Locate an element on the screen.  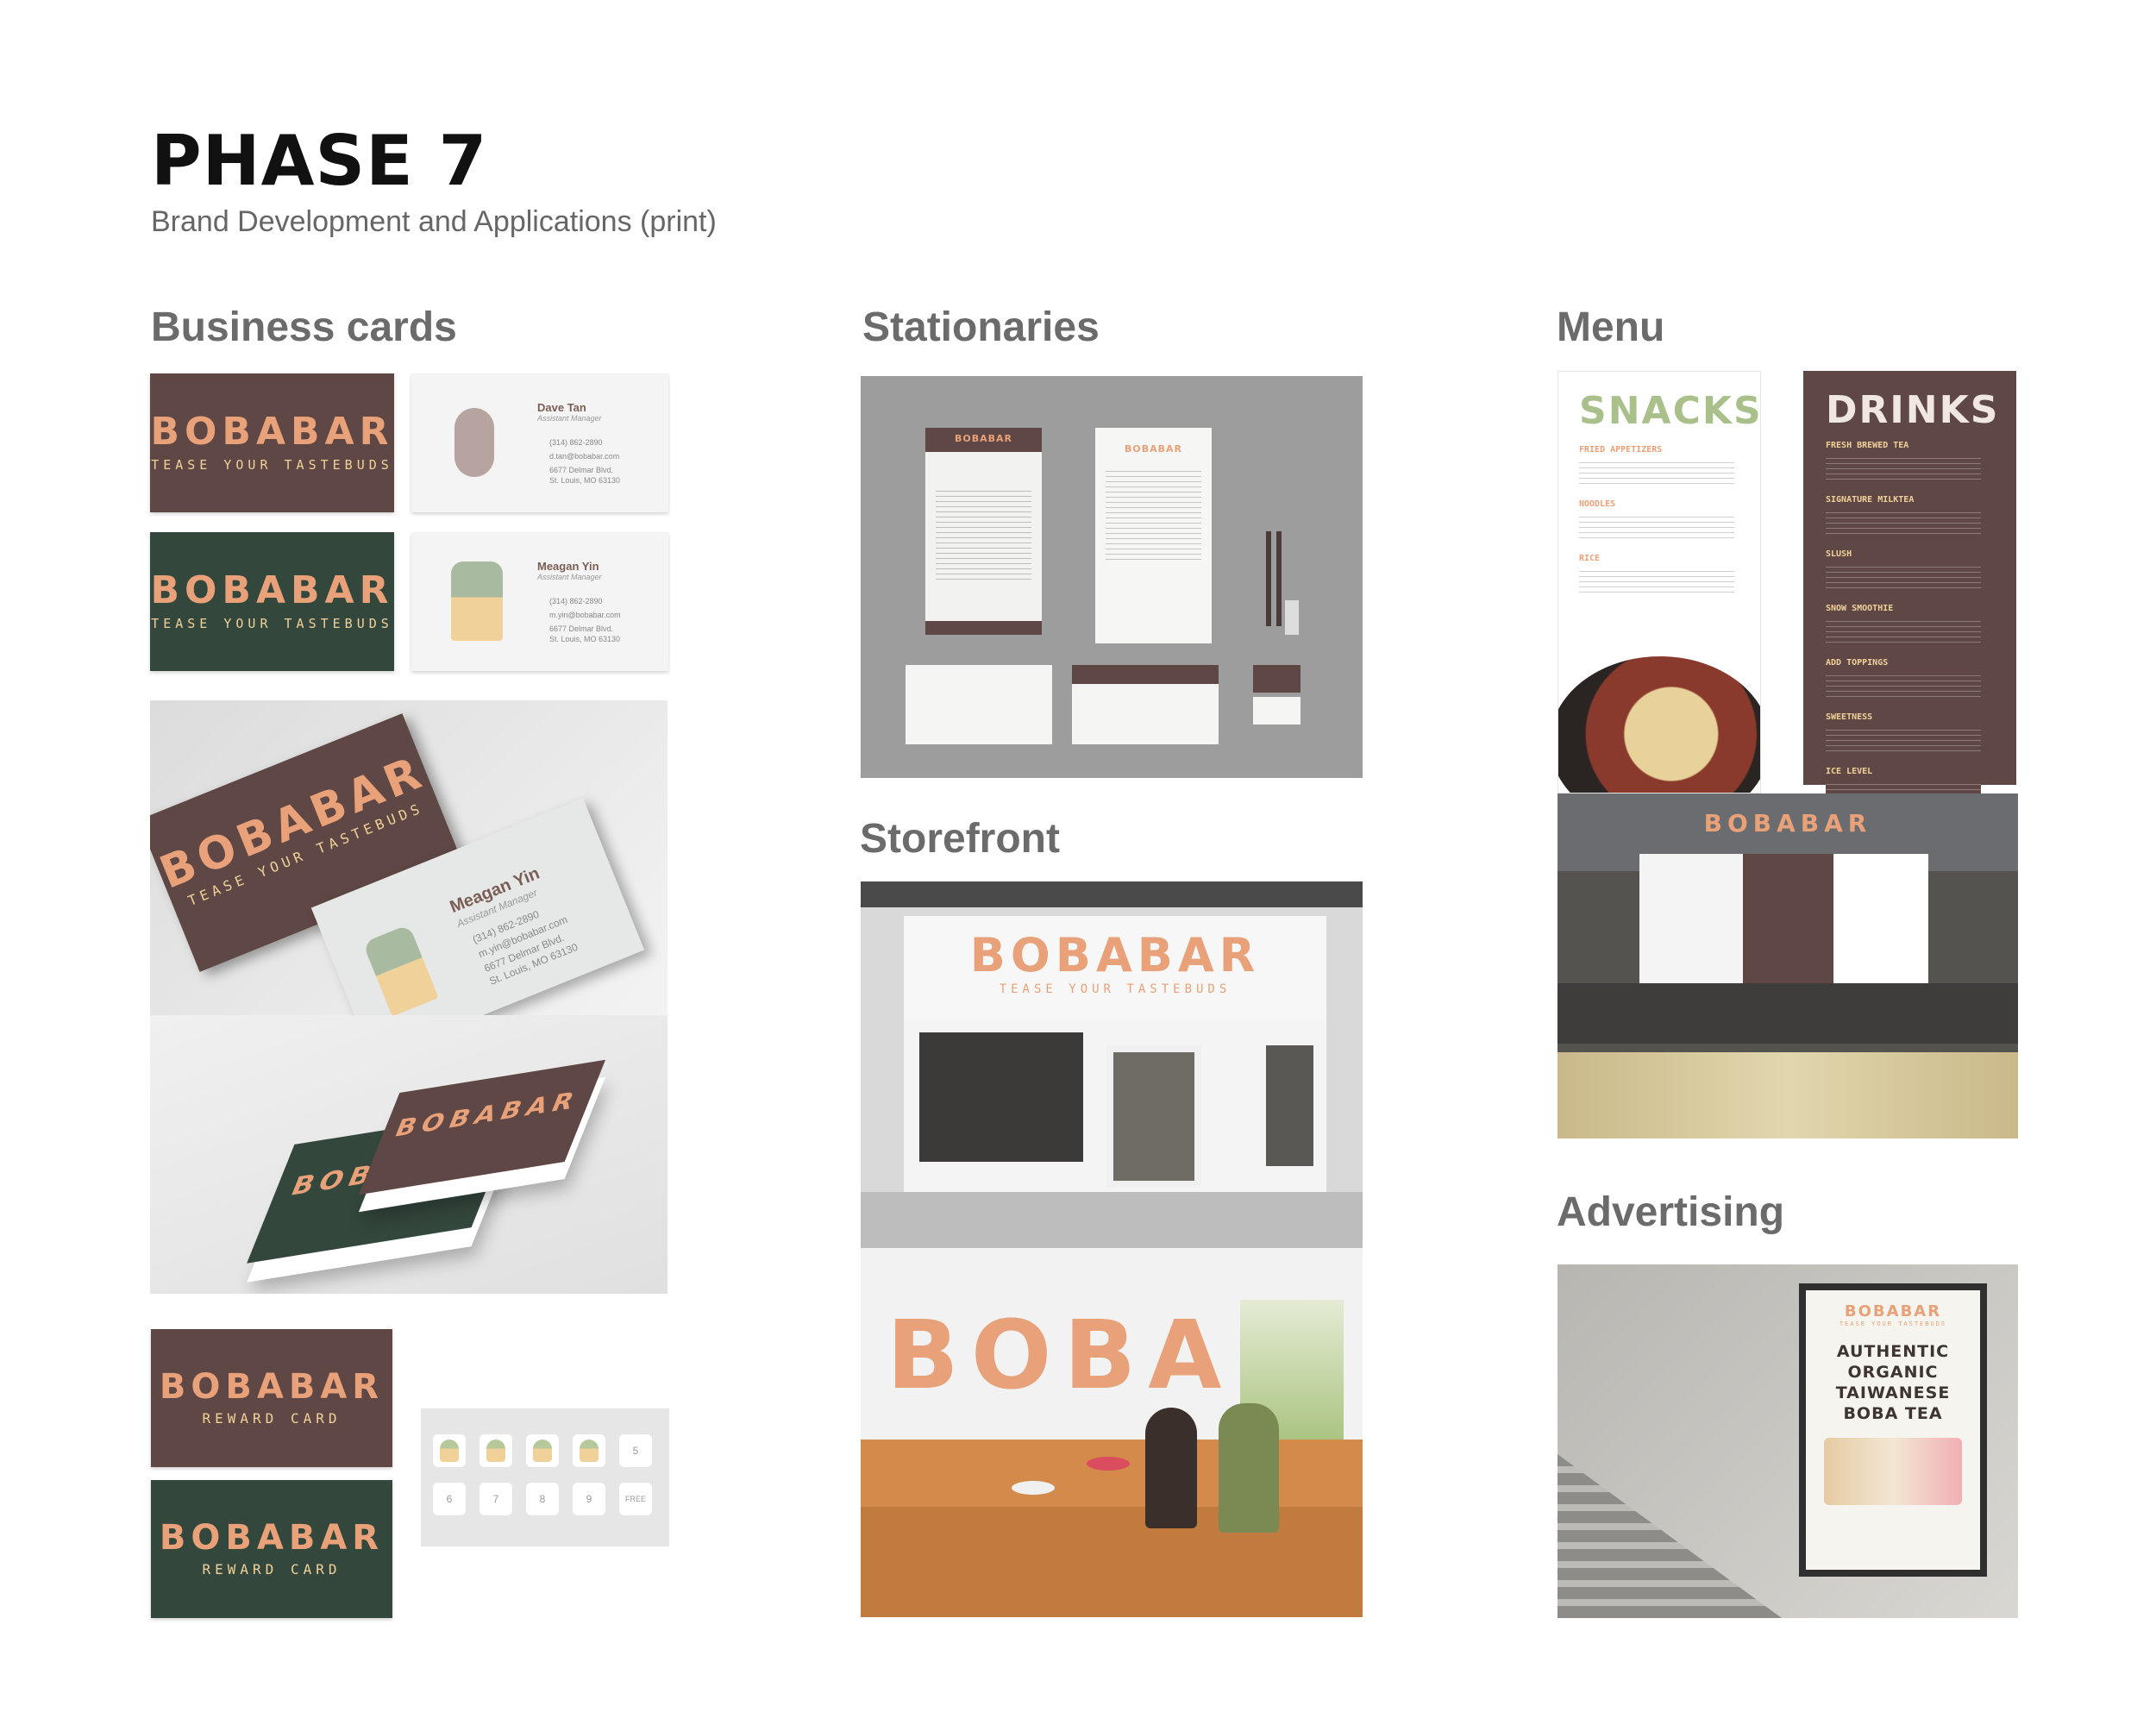
menu-section-heading: SIGNATURE MILKTEA is located at coordinates (1871, 500).